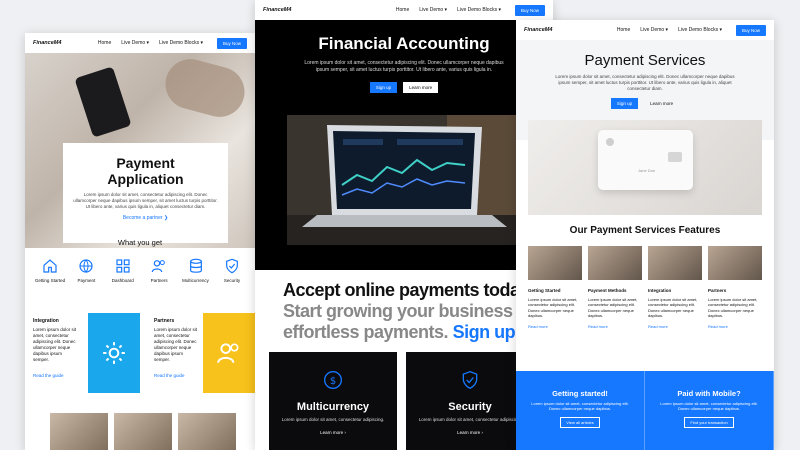  I want to click on card-title: Multicurrency, so click(333, 407).